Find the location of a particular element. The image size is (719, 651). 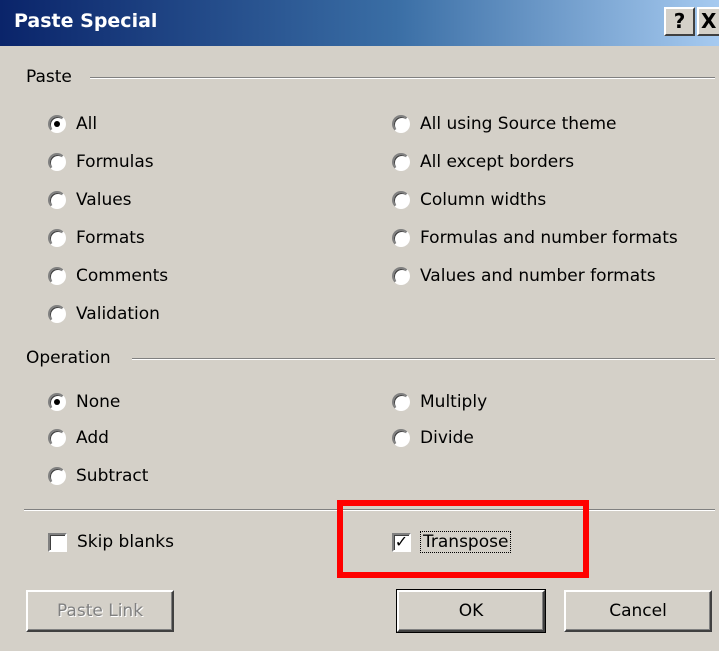

option-label: None is located at coordinates (98, 402).